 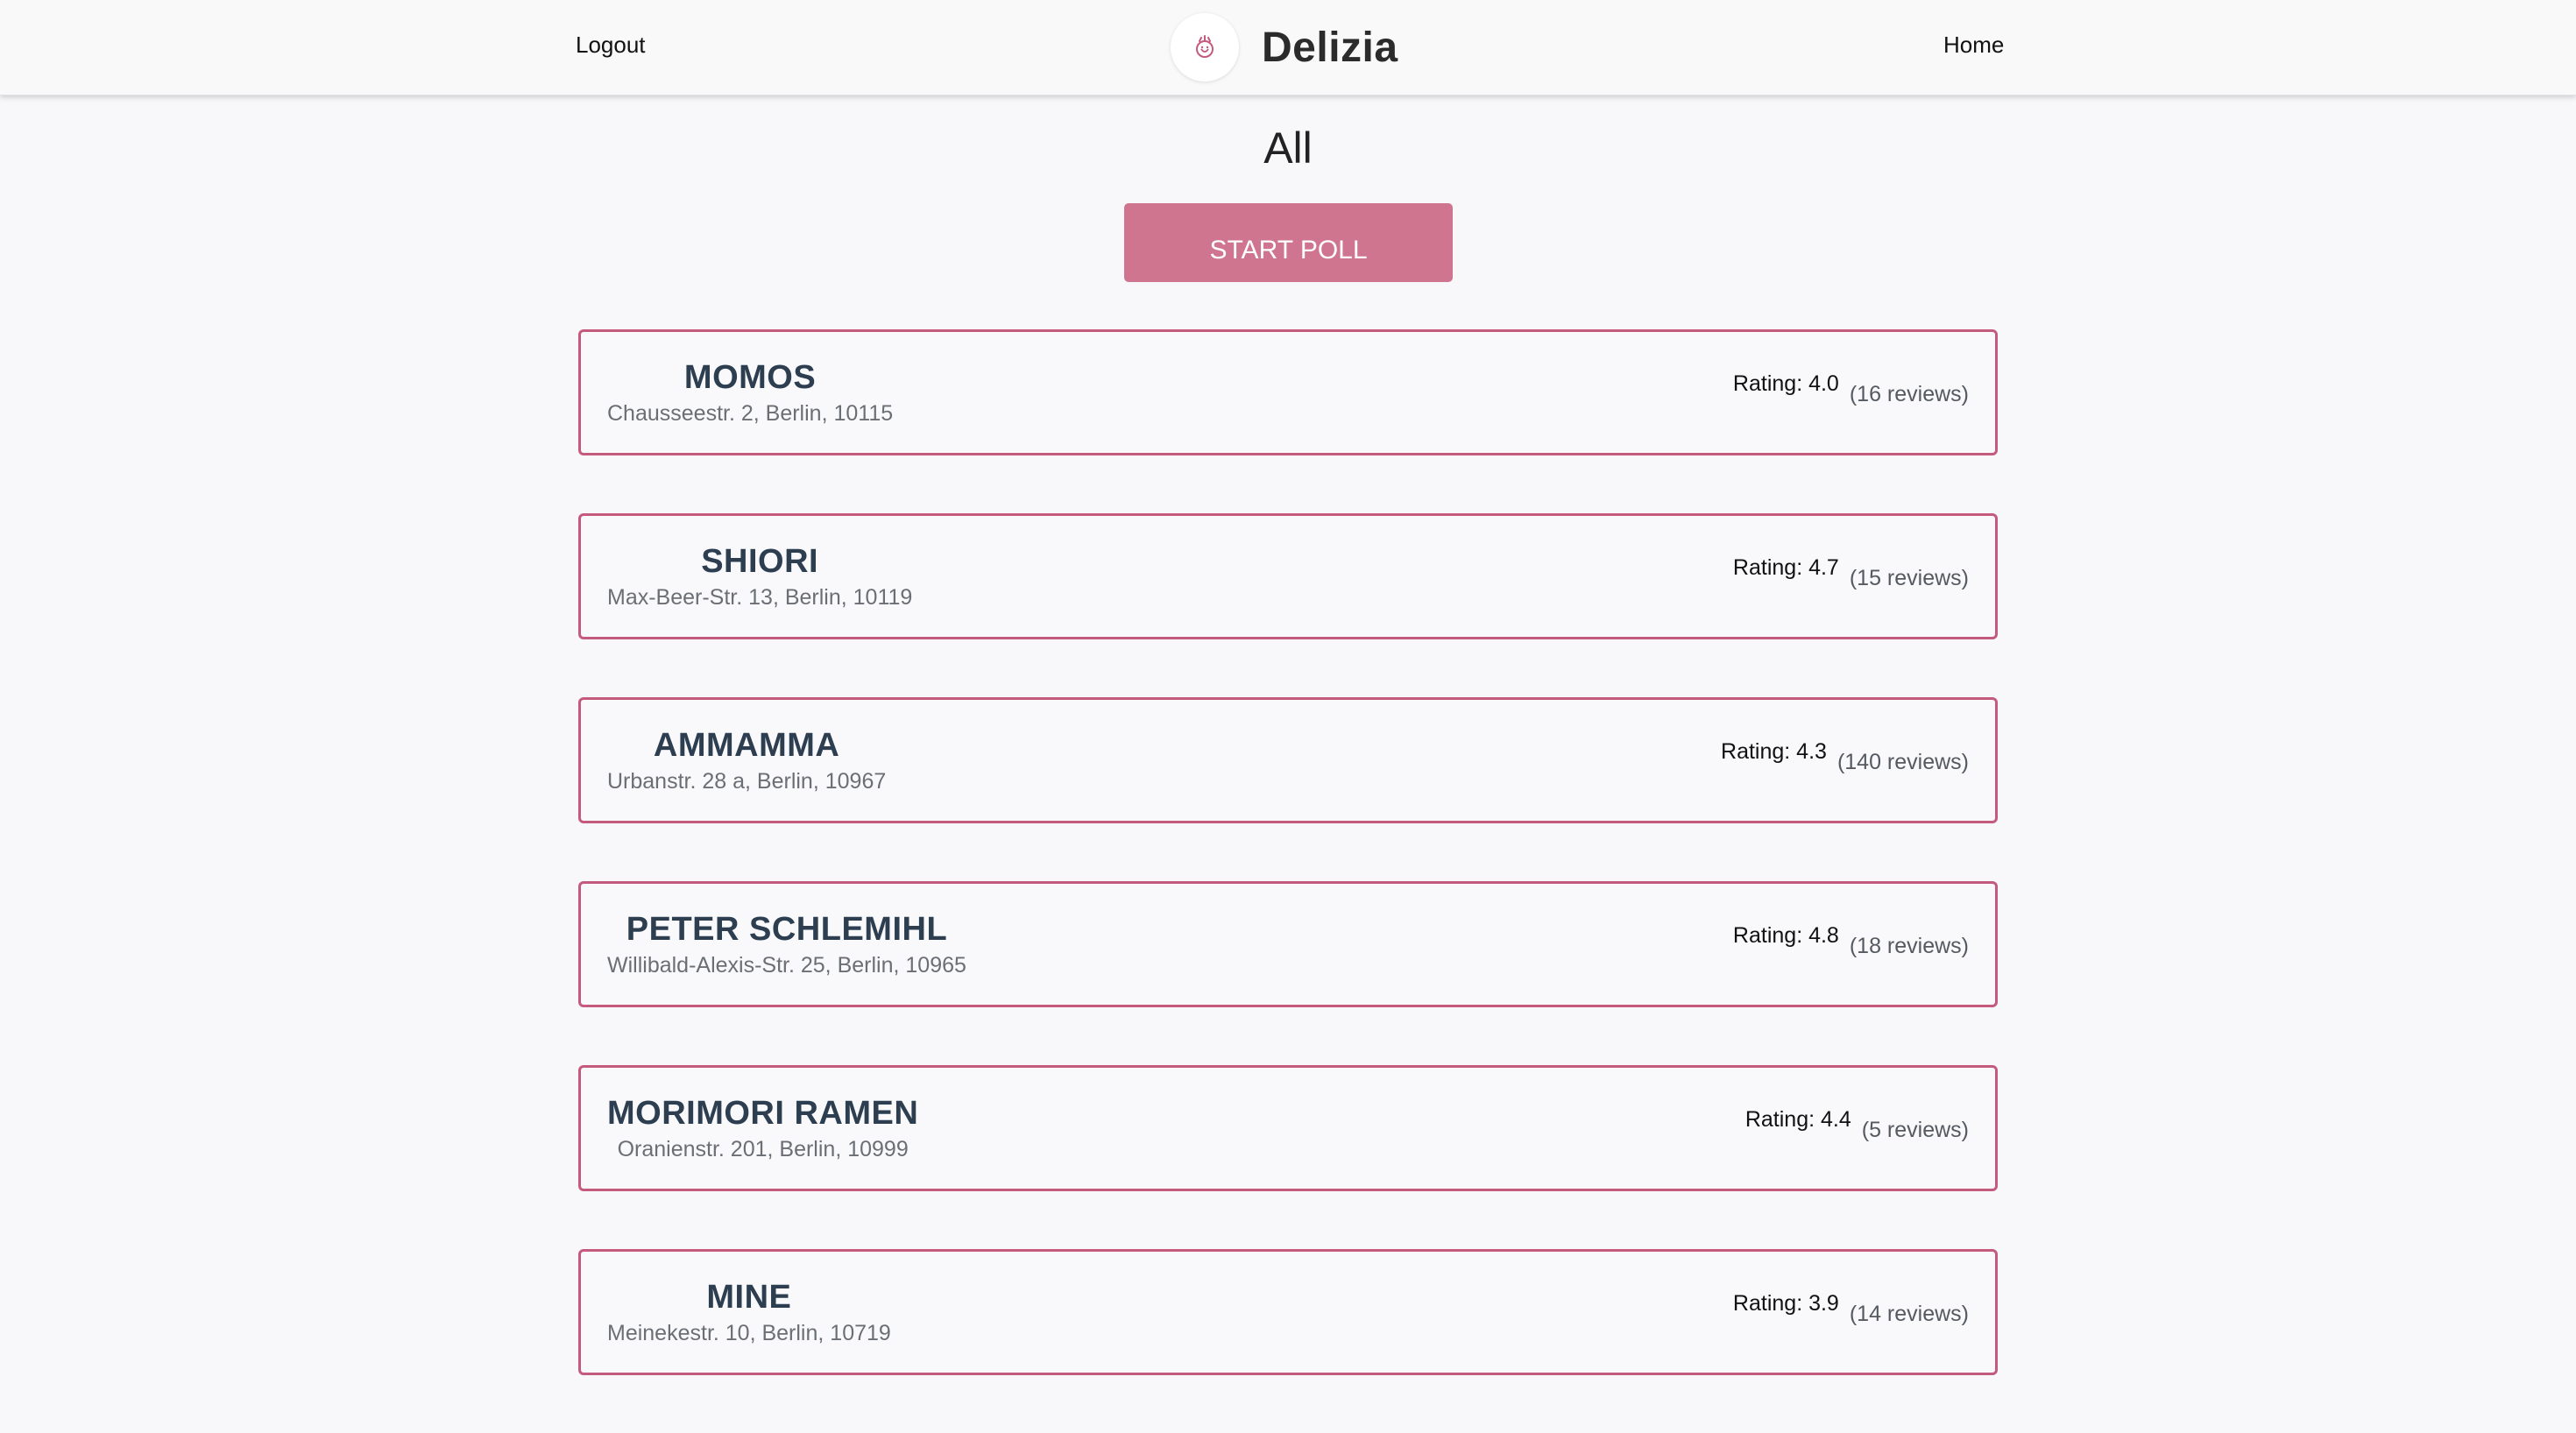 What do you see at coordinates (1330, 48) in the screenshot?
I see `brand-name: Delizia` at bounding box center [1330, 48].